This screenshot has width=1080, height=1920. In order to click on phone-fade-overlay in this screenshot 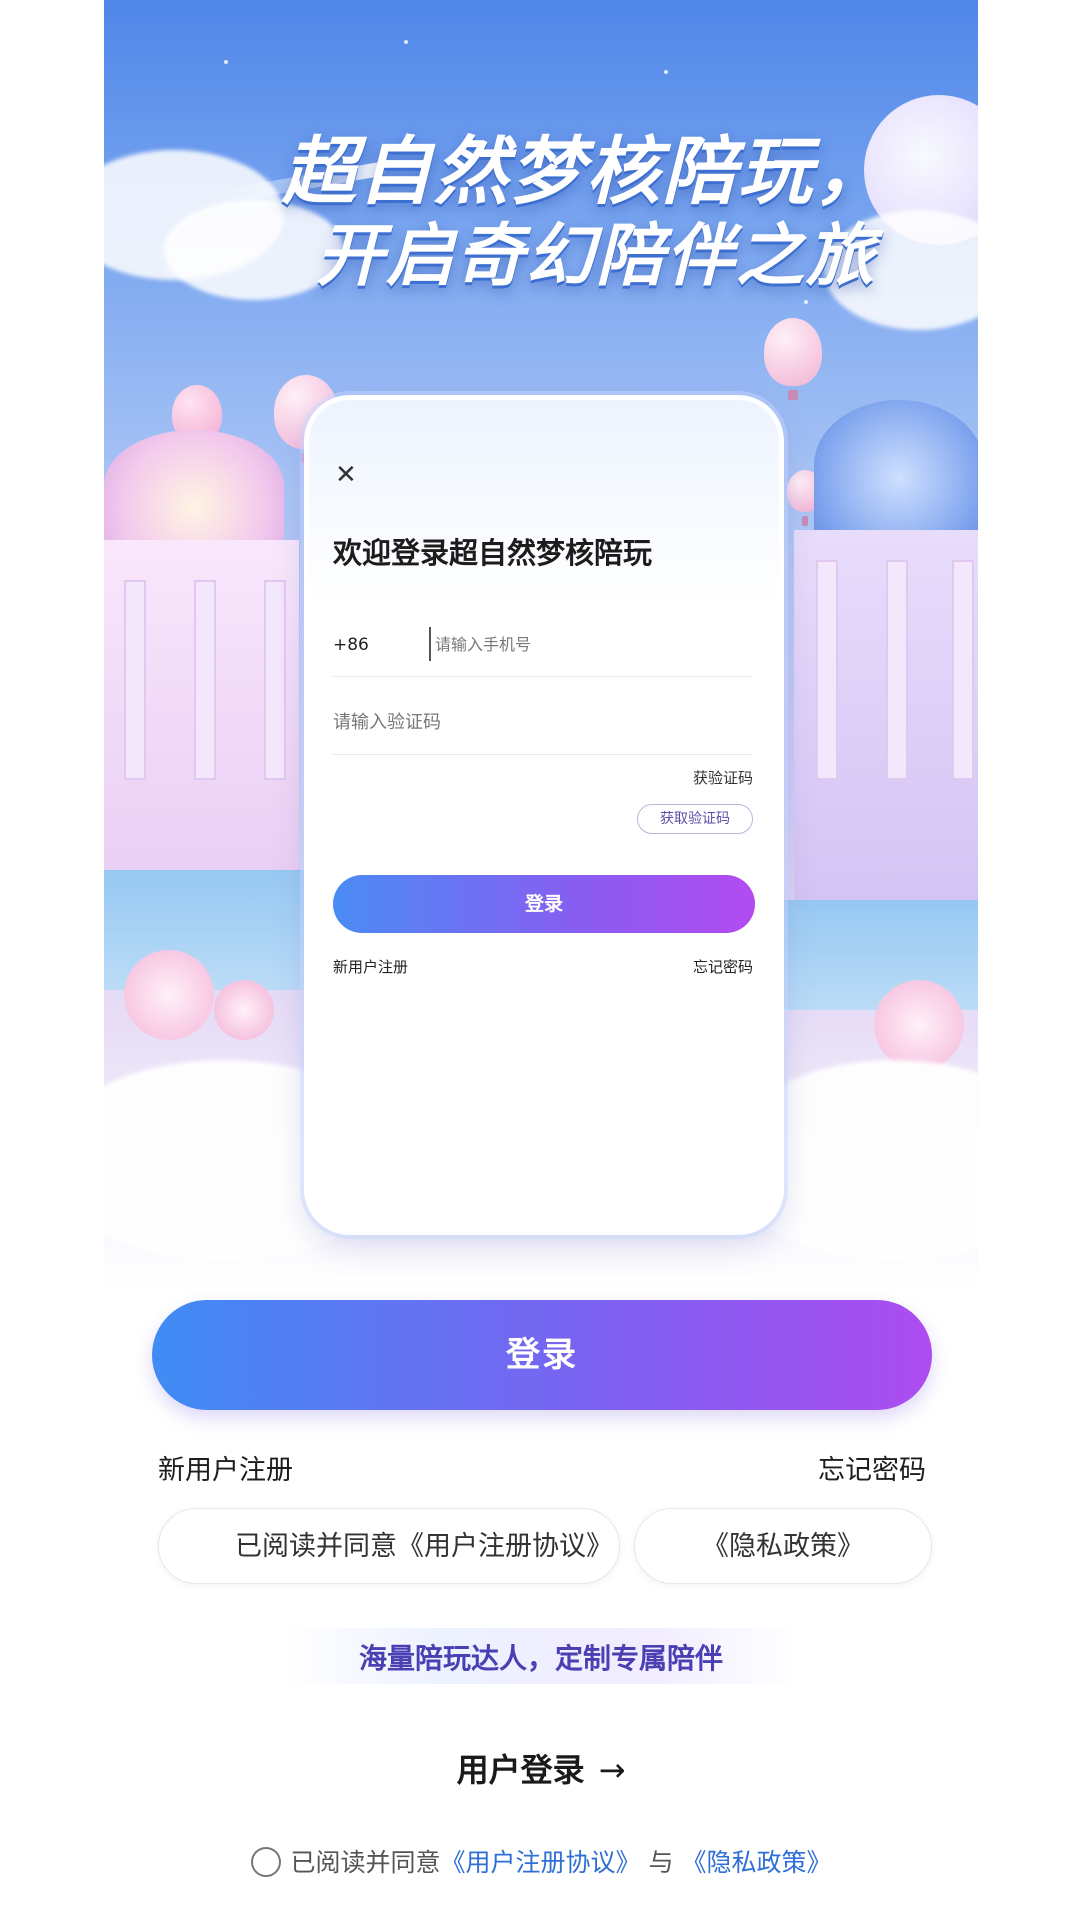, I will do `click(544, 1120)`.